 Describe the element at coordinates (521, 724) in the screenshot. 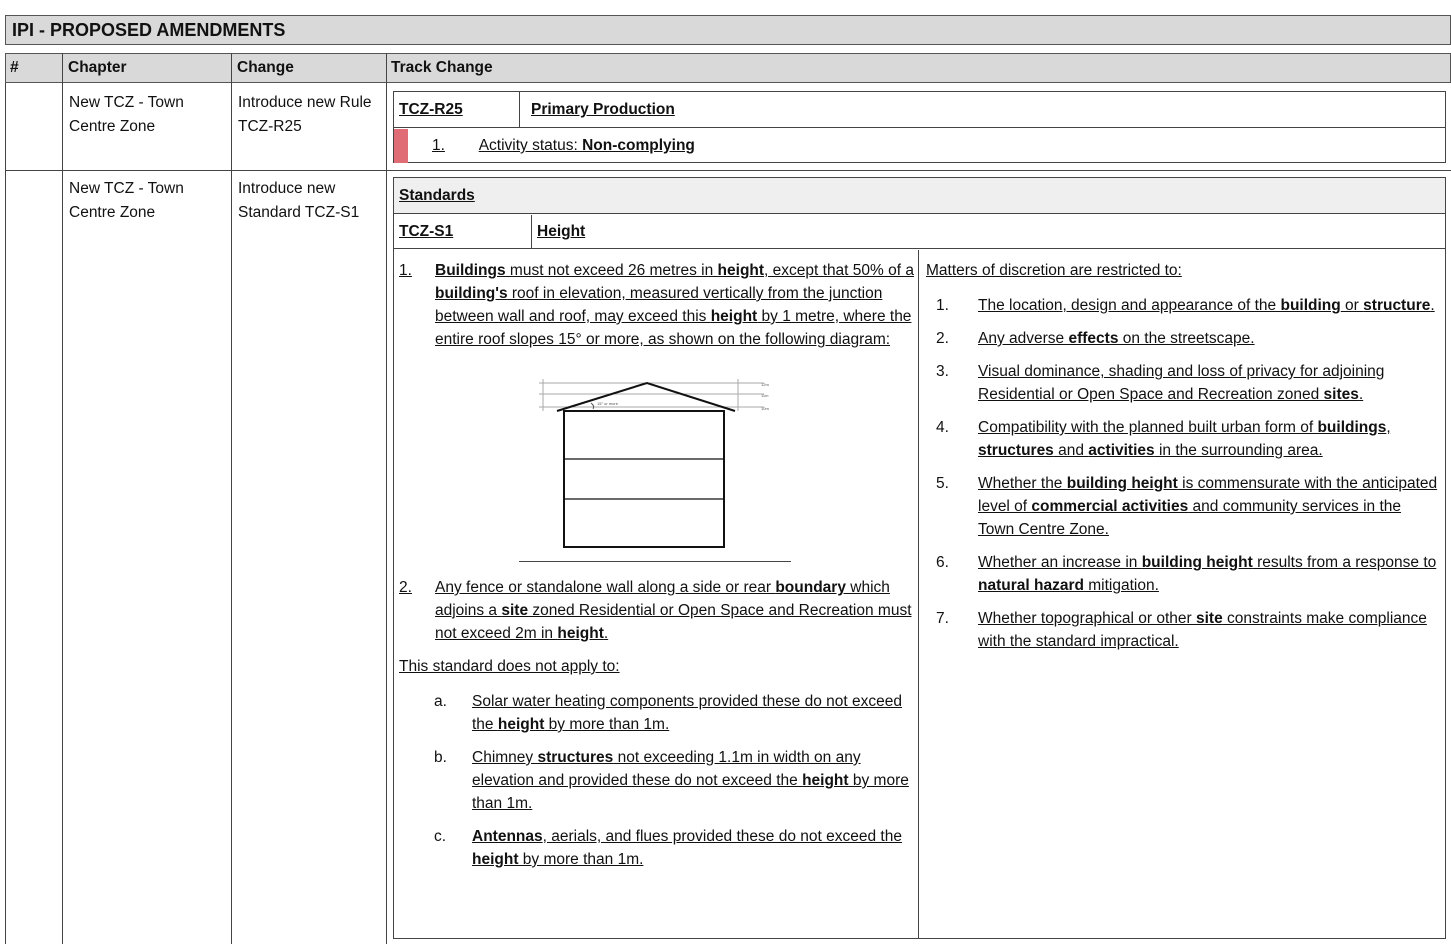

I see `exempt-0-run-1: height` at that location.